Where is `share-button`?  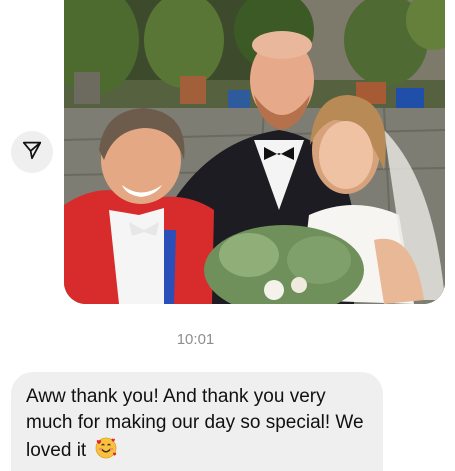
share-button is located at coordinates (32, 152).